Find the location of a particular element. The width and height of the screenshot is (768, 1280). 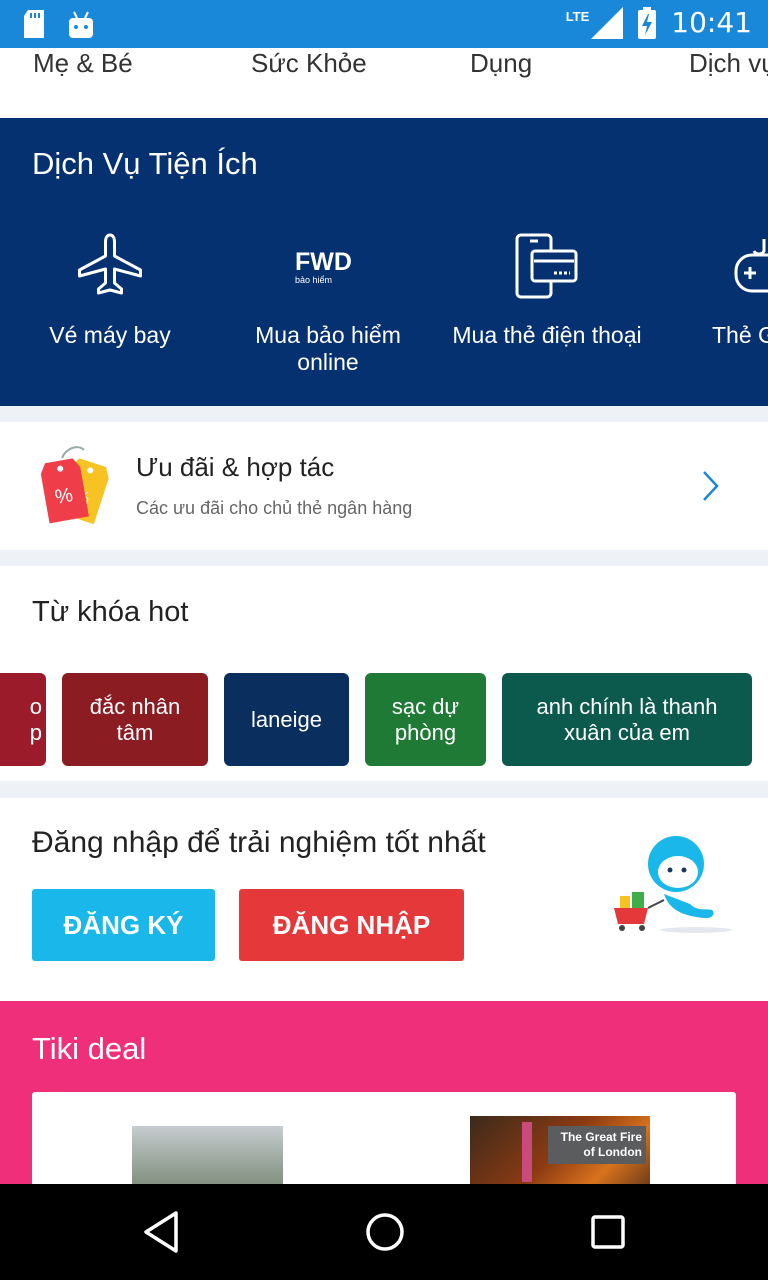

keyword-chip: laneige is located at coordinates (286, 719).